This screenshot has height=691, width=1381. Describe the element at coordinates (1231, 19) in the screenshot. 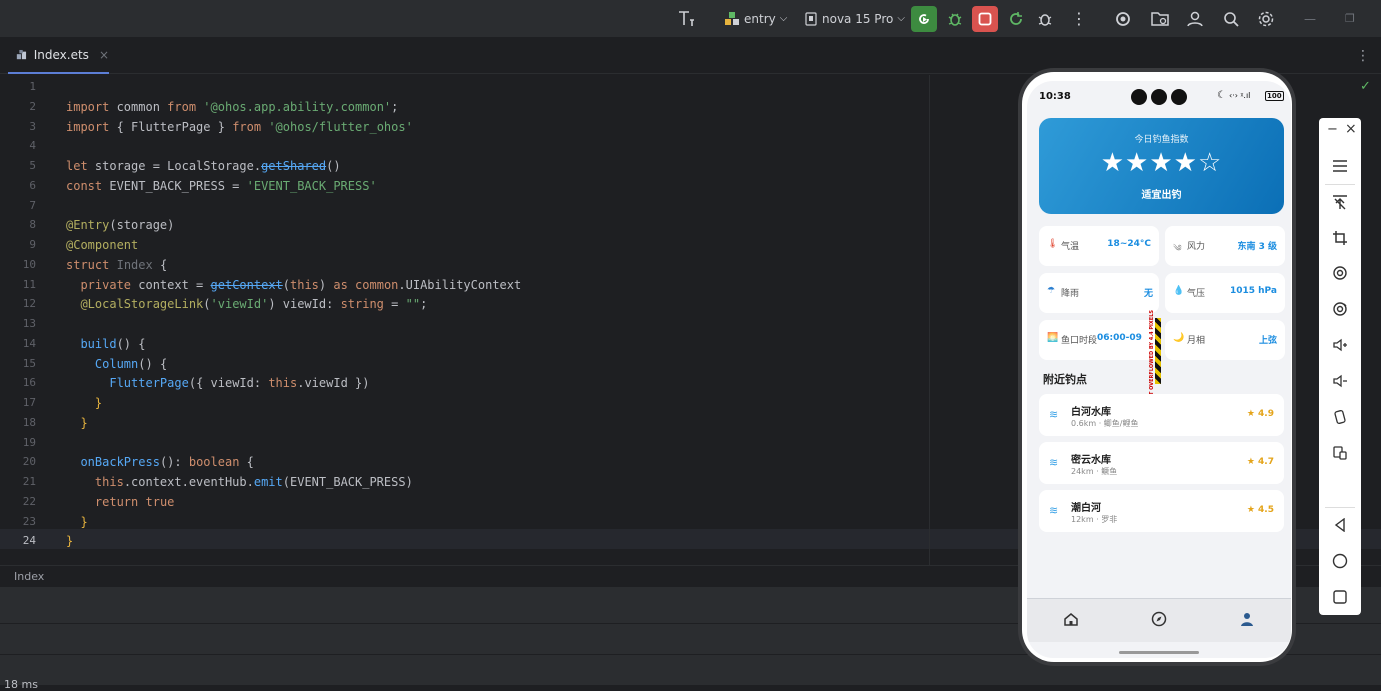

I see `search-icon` at that location.